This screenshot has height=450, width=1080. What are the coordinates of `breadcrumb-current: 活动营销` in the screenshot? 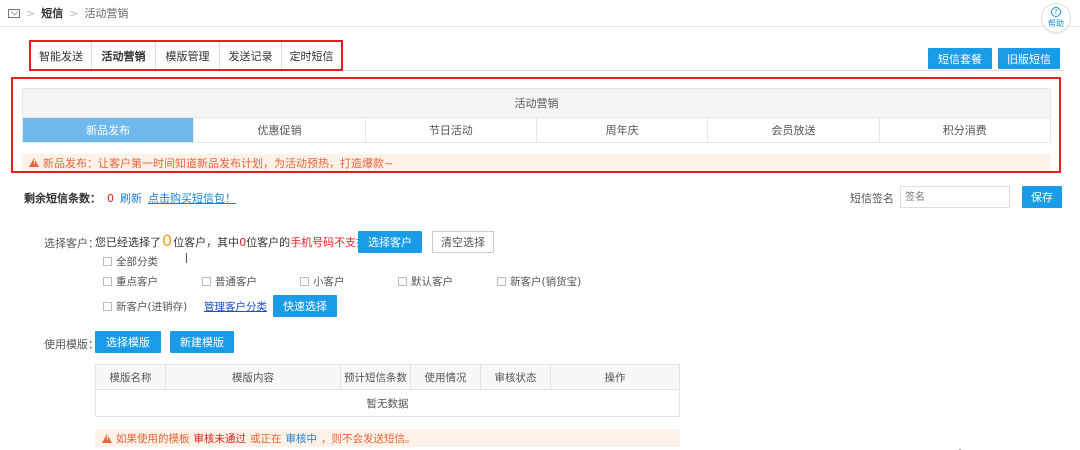 It's located at (106, 13).